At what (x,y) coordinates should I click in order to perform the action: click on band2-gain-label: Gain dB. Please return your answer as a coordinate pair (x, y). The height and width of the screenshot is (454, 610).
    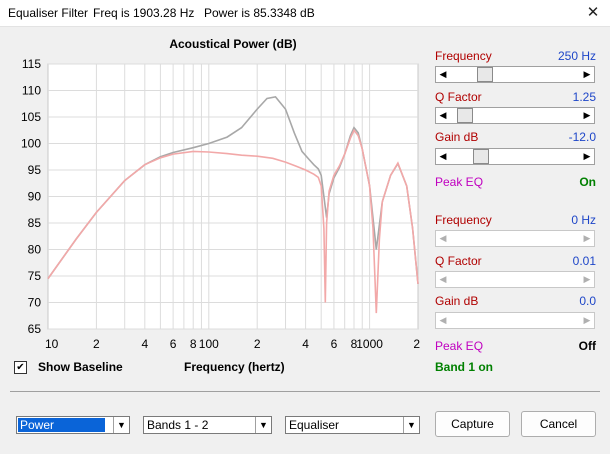
    Looking at the image, I should click on (457, 301).